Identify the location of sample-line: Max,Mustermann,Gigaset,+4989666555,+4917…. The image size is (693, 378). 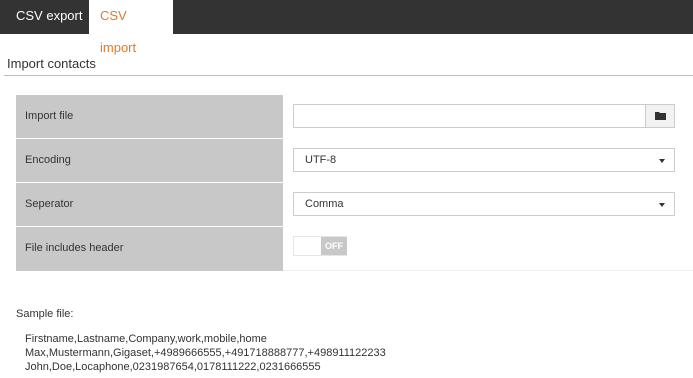
(205, 353).